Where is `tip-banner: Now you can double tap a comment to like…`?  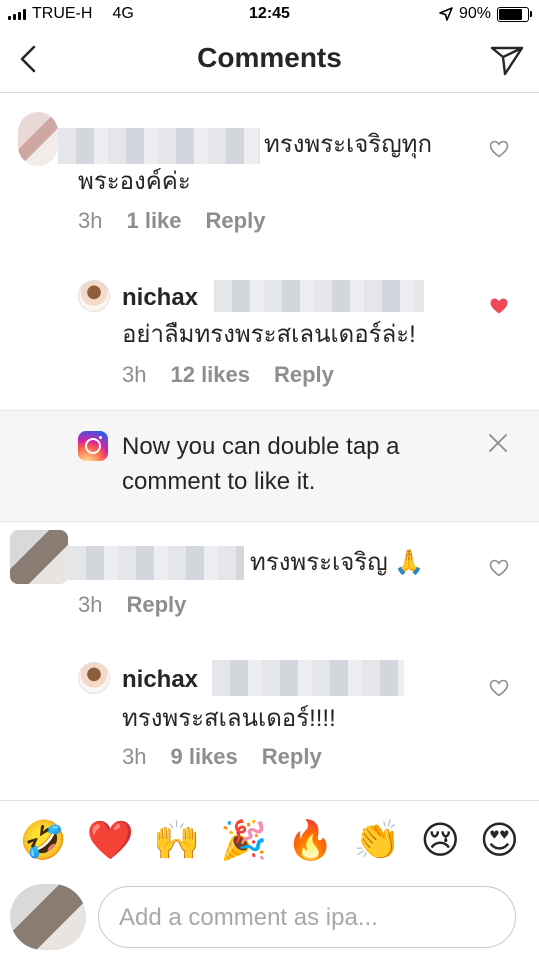 tip-banner: Now you can double tap a comment to like… is located at coordinates (269, 466).